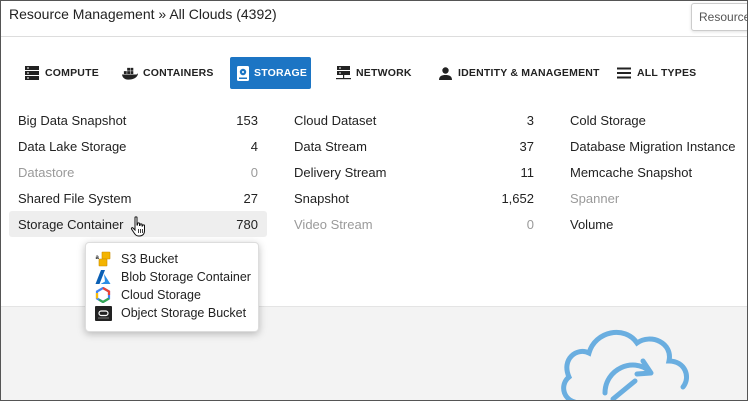  Describe the element at coordinates (184, 313) in the screenshot. I see `popup-item-label: Object Storage Bucket` at that location.